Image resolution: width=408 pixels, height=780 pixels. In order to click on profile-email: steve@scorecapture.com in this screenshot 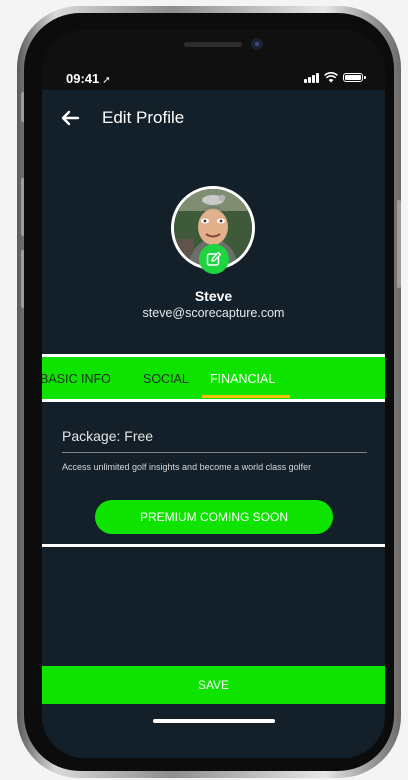, I will do `click(213, 313)`.